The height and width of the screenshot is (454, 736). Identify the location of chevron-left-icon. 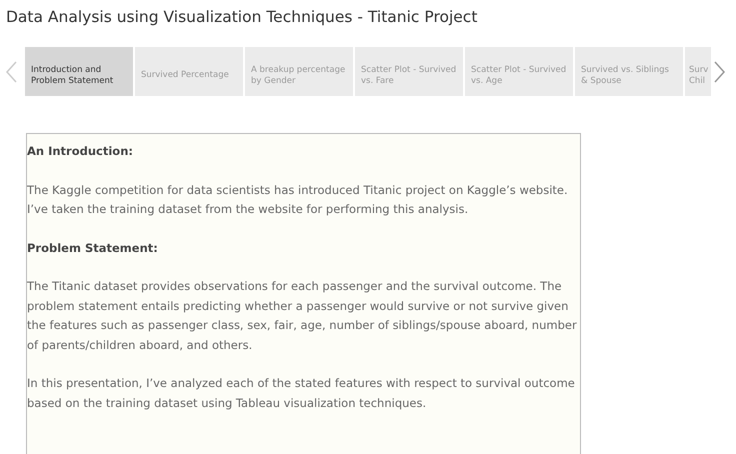
(11, 72).